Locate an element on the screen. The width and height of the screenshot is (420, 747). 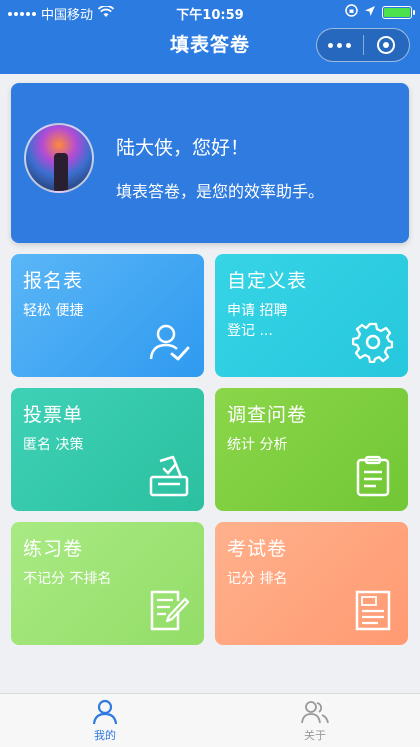
lock-rotation-icon is located at coordinates (351, 12).